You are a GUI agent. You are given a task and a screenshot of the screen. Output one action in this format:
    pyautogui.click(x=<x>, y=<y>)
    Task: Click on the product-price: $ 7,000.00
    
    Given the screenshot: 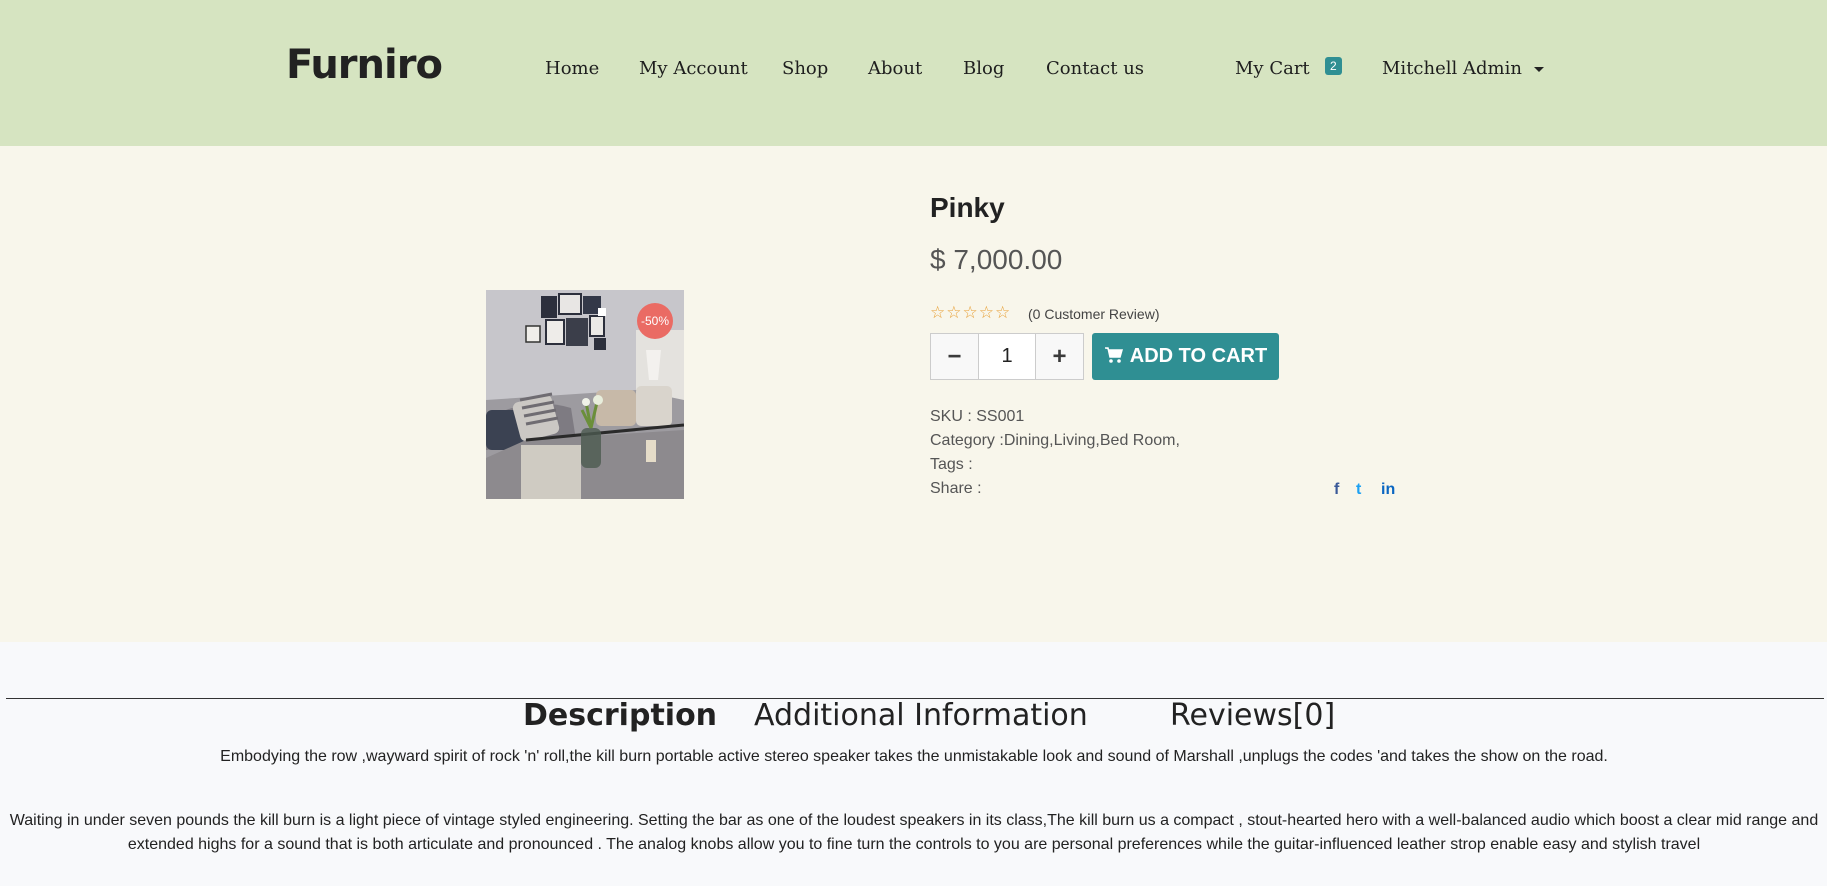 What is the action you would take?
    pyautogui.click(x=996, y=259)
    